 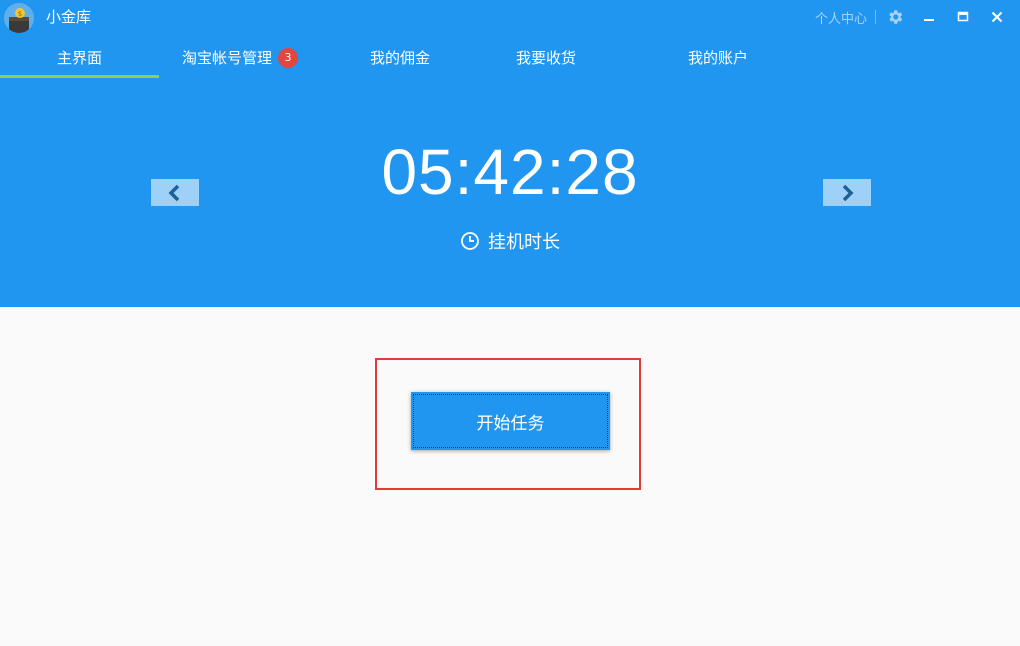 I want to click on tab-label: 淘宝帐号管理, so click(x=226, y=58).